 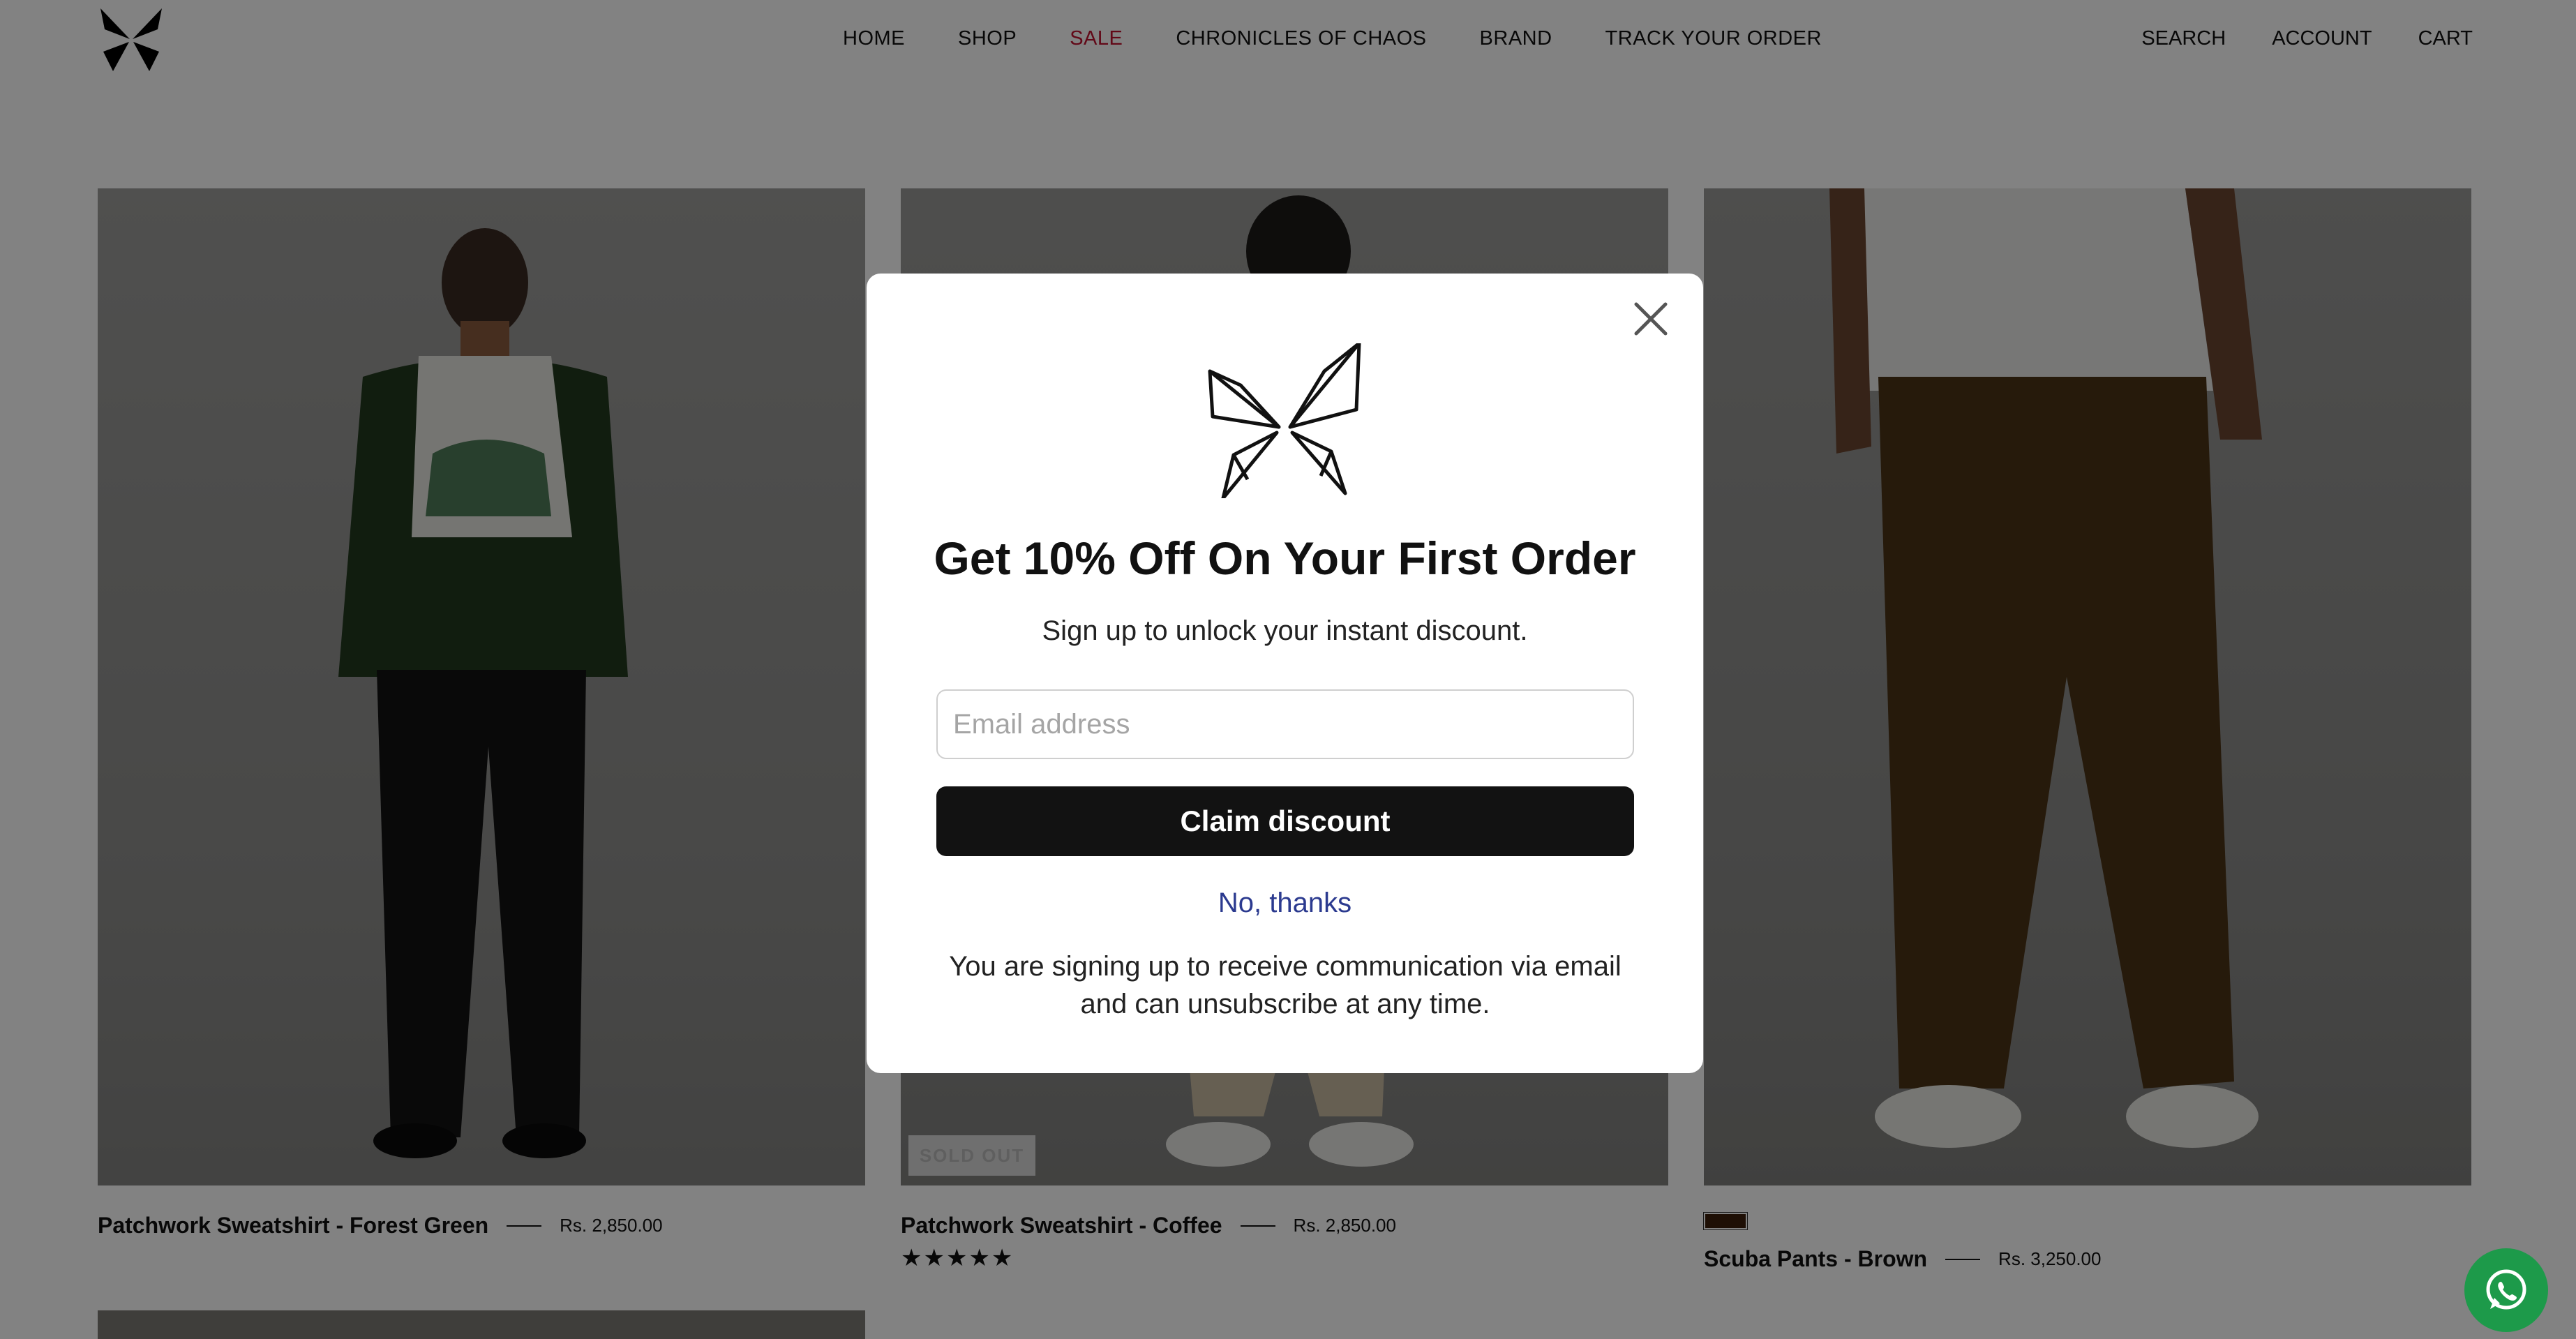 What do you see at coordinates (1284, 420) in the screenshot?
I see `butterfly-logo-icon` at bounding box center [1284, 420].